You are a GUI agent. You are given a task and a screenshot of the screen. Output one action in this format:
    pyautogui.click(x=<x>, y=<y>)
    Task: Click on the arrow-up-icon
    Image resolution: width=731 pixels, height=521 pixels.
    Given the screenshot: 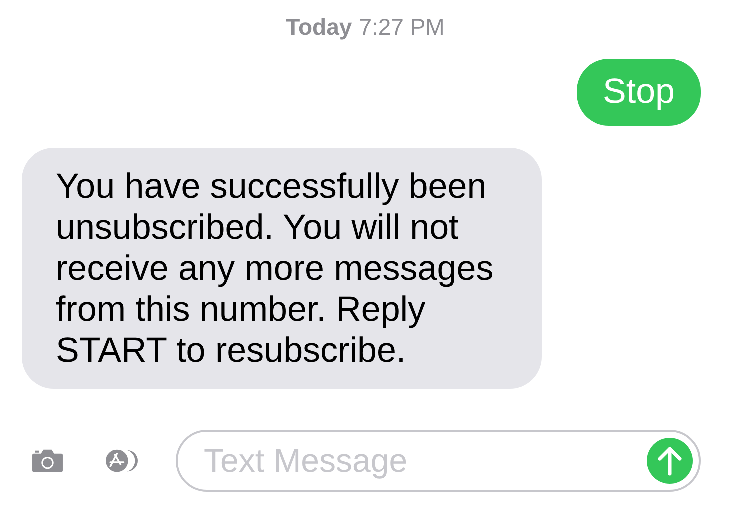 What is the action you would take?
    pyautogui.click(x=670, y=461)
    